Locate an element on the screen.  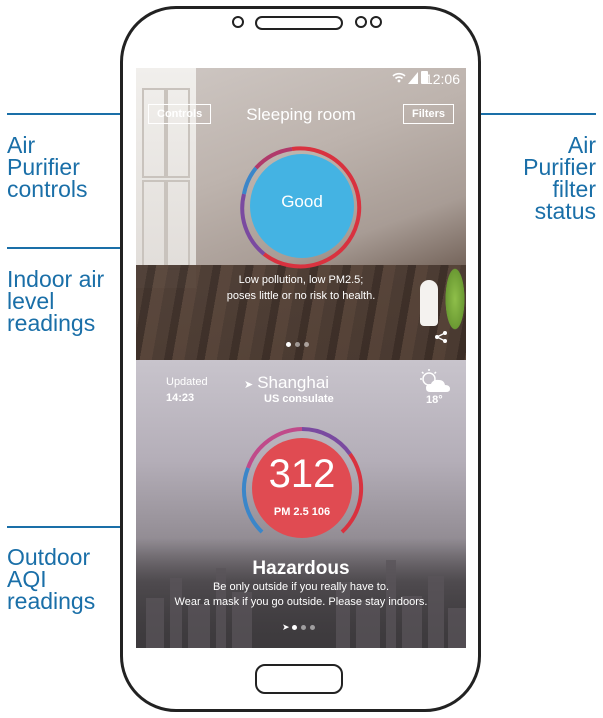
indoor-description-line2: poses little or no risk to health. is located at coordinates (301, 296).